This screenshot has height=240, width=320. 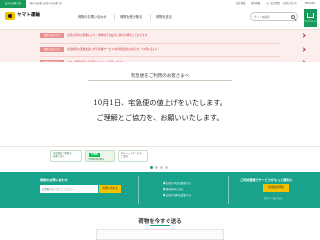 I want to click on tracking-number-input, so click(x=69, y=189).